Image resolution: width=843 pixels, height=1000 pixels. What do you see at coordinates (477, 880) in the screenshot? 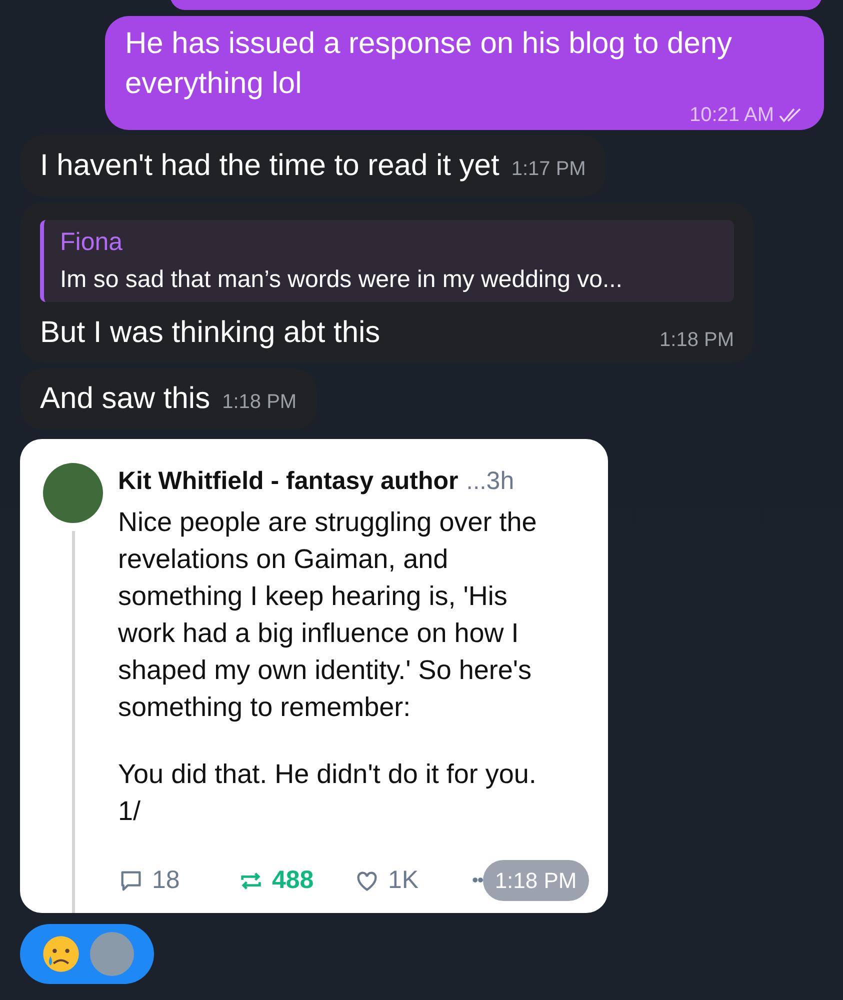
I see `more-menu: ••` at bounding box center [477, 880].